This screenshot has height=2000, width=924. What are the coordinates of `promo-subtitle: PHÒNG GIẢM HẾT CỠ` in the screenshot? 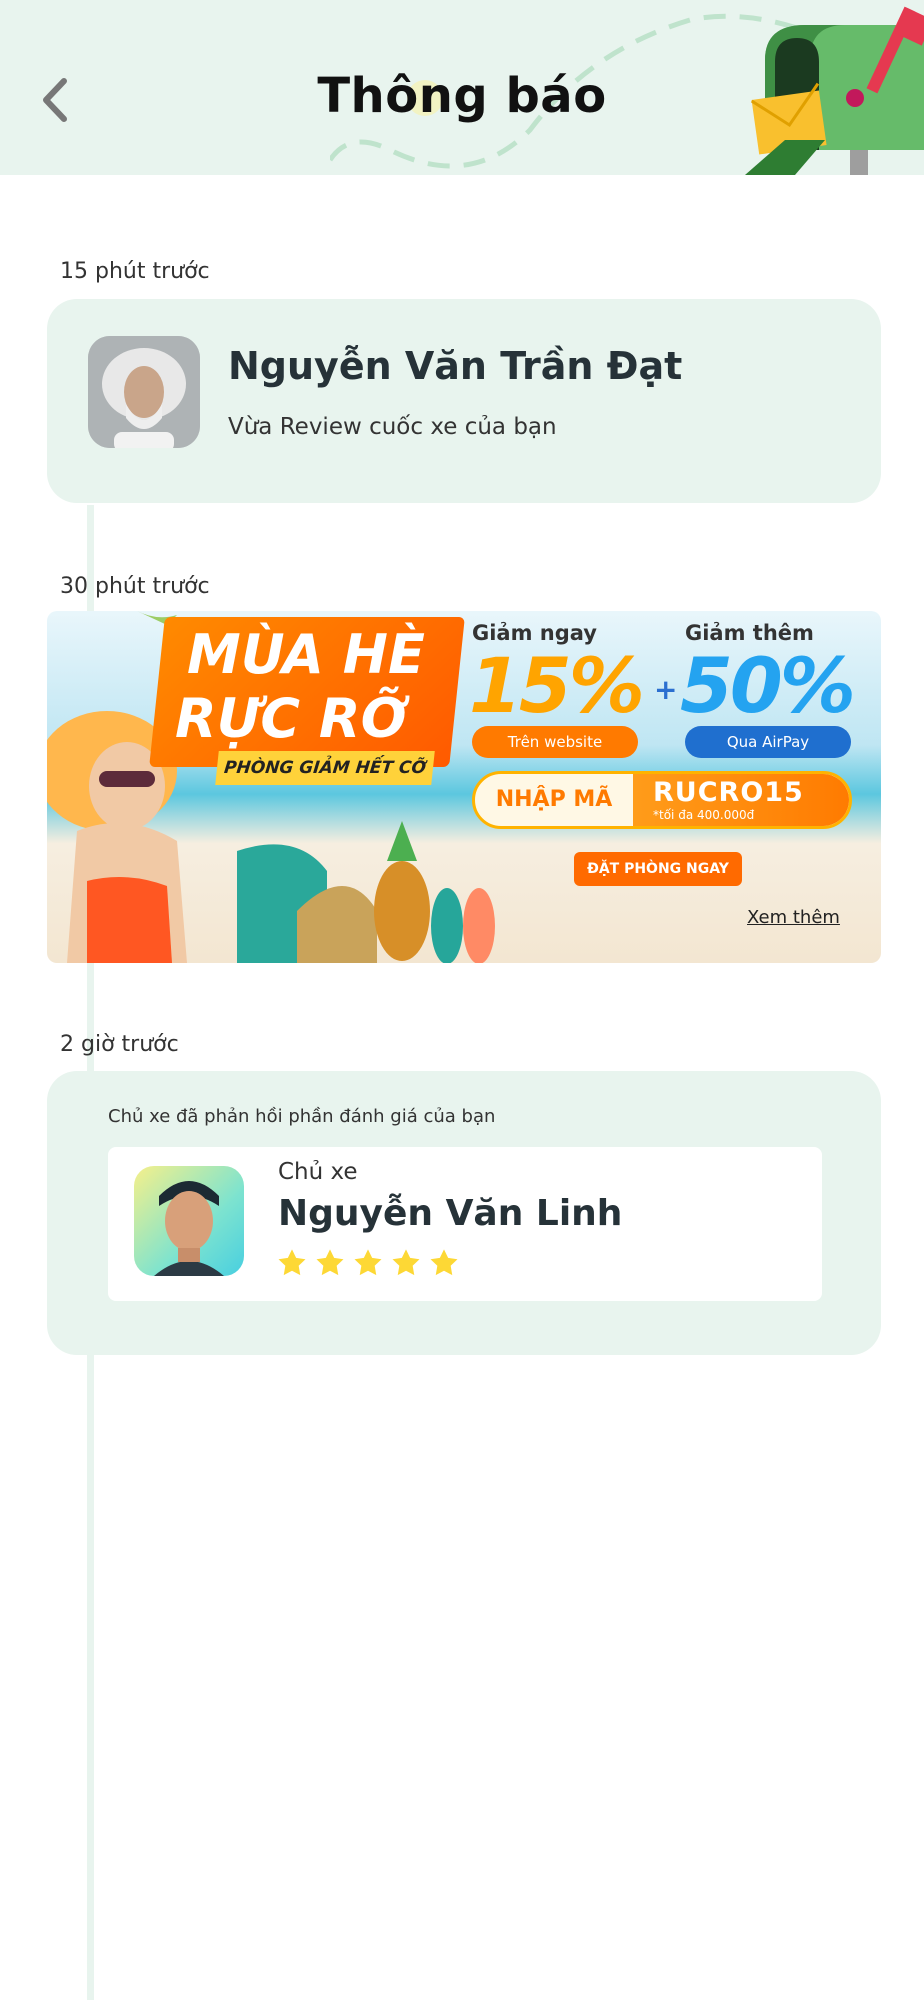 It's located at (325, 768).